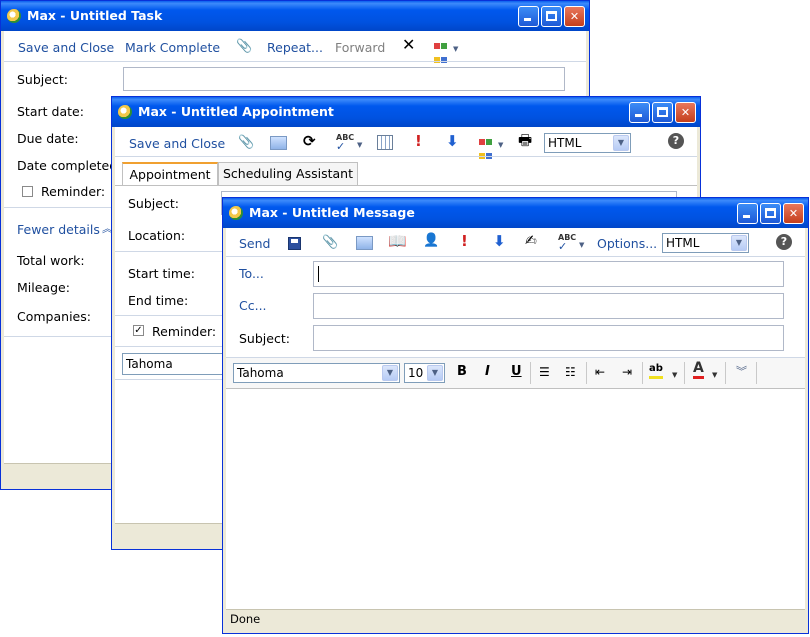  Describe the element at coordinates (431, 241) in the screenshot. I see `check-names-icon: 👤` at that location.